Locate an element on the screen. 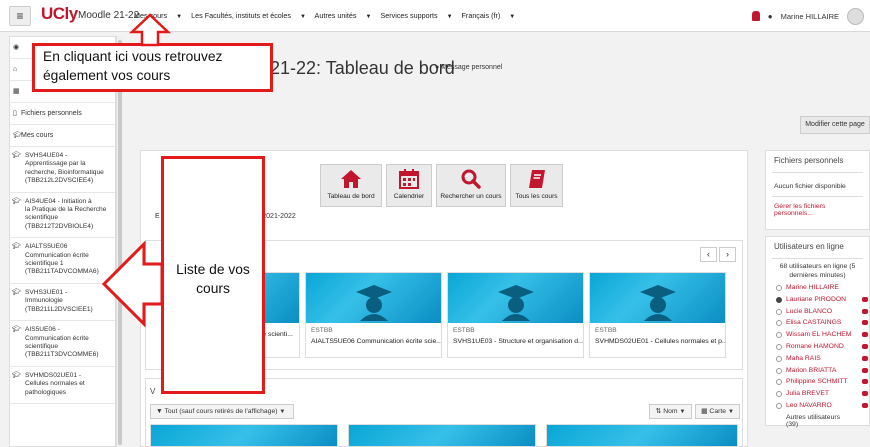 The height and width of the screenshot is (447, 870). menu-mes-cours: Mes cours ▼ is located at coordinates (158, 15).